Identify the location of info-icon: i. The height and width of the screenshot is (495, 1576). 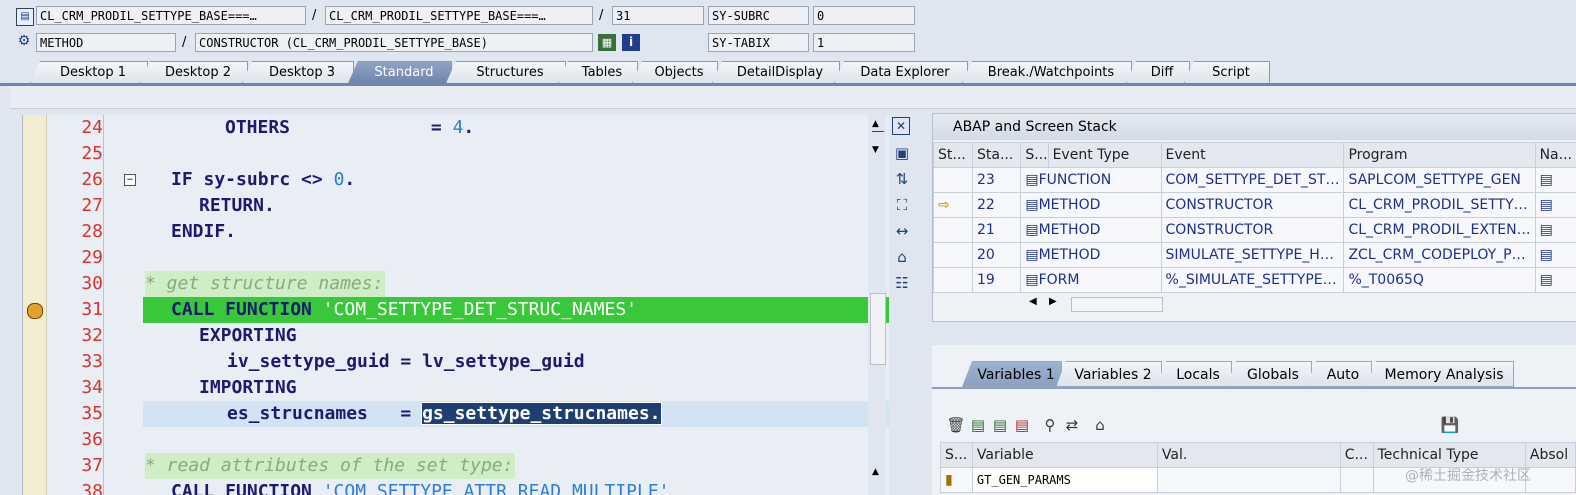
(631, 42).